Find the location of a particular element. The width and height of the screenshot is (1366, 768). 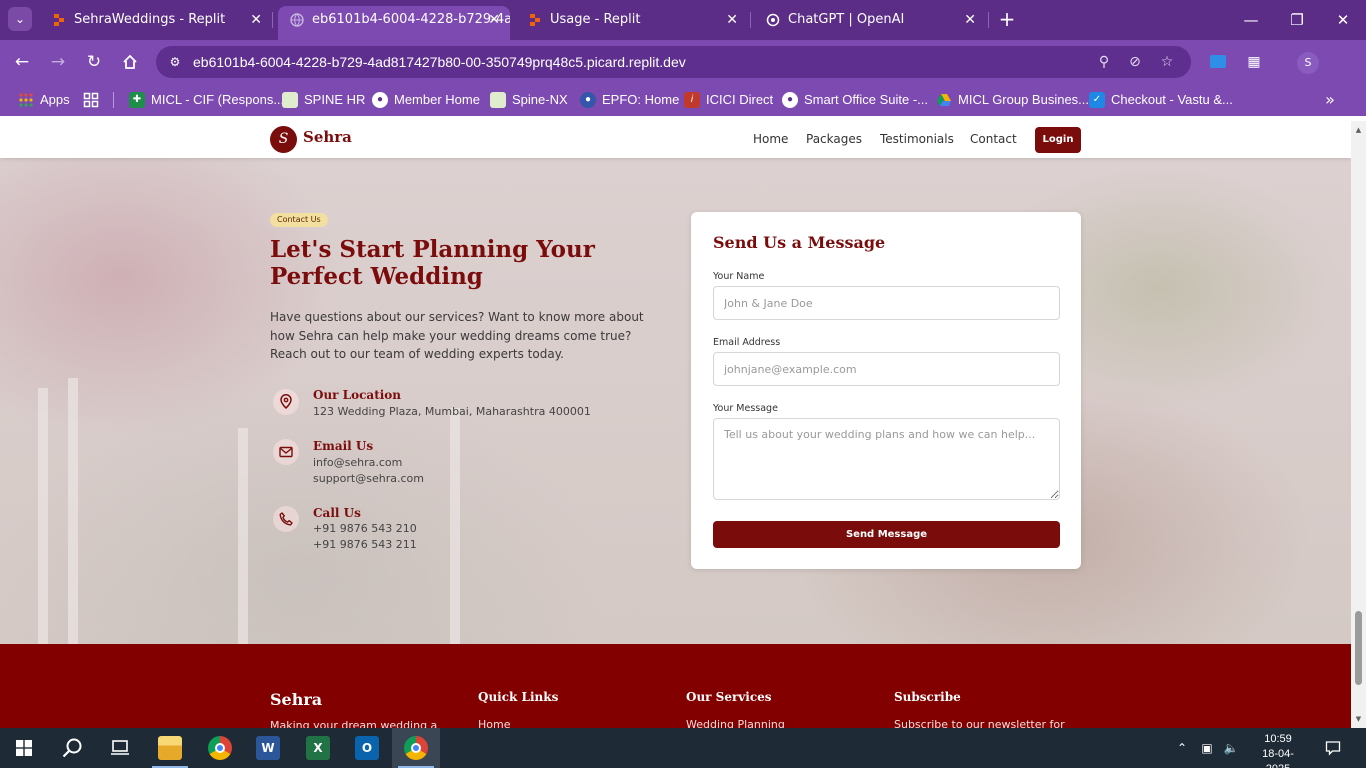

system-clock: 10:59 18-04-2025 is located at coordinates (1278, 750).